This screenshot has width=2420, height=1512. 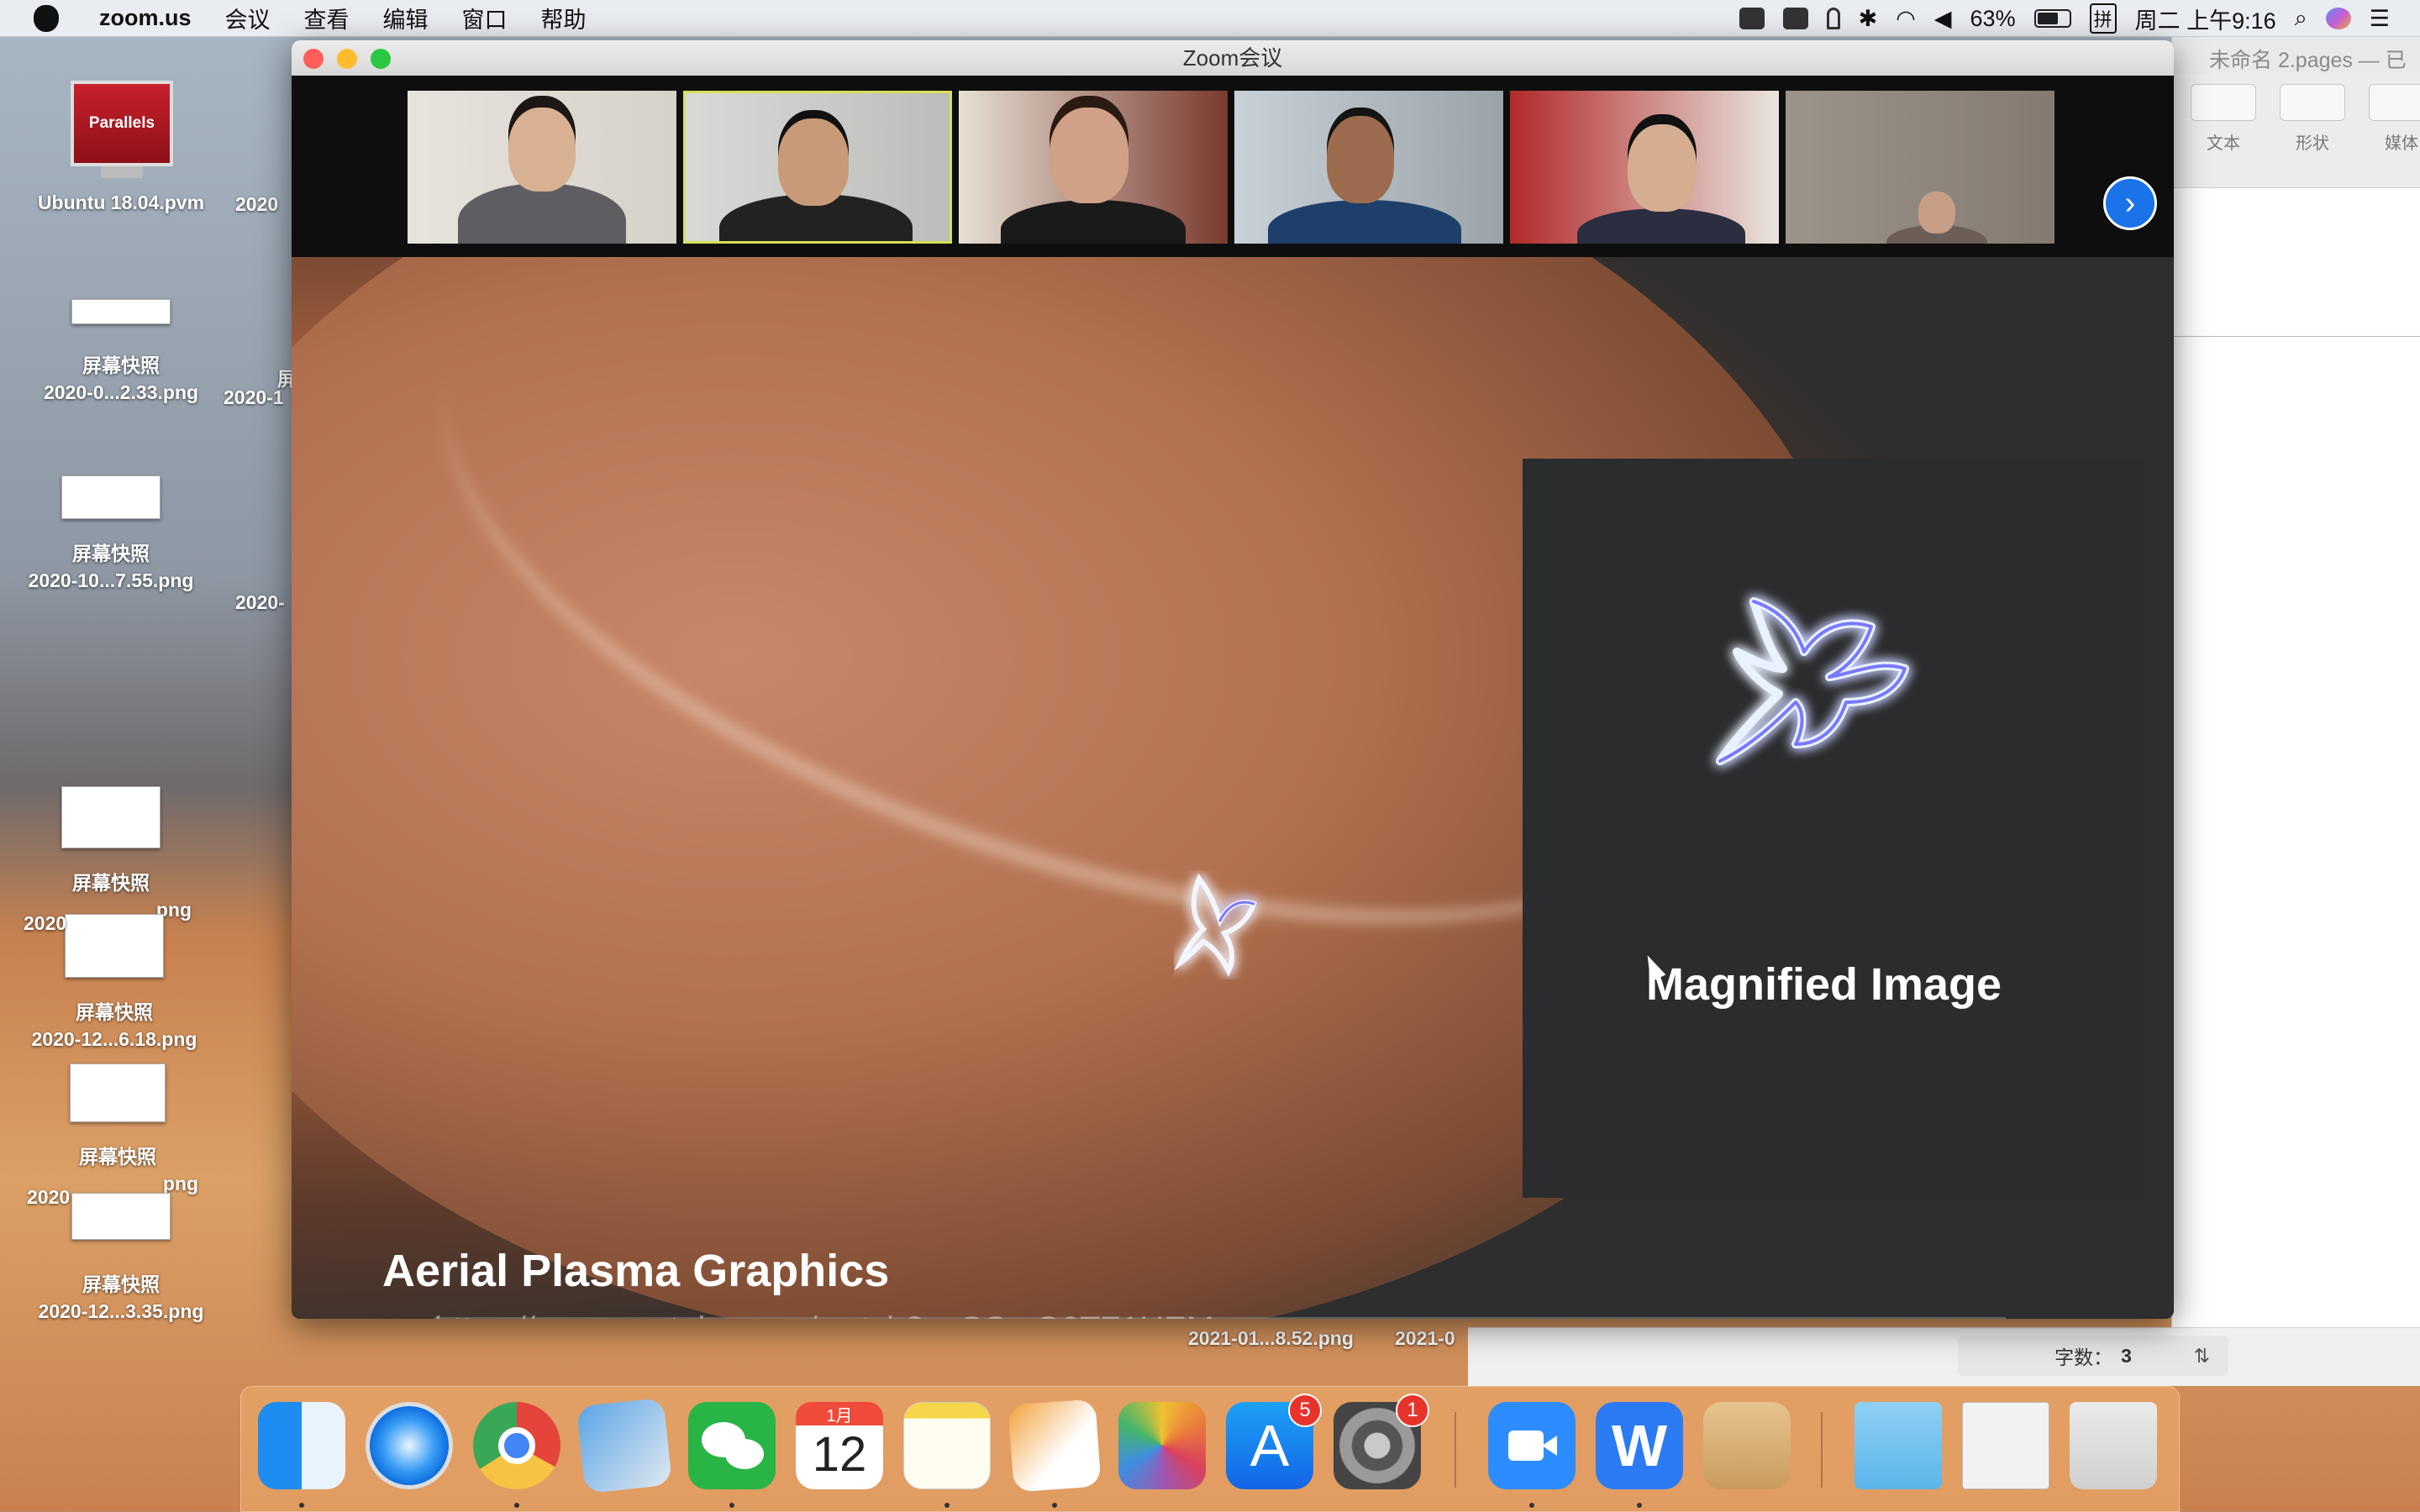 I want to click on video-caption: Aerial Plasma Graphics, so click(x=636, y=1271).